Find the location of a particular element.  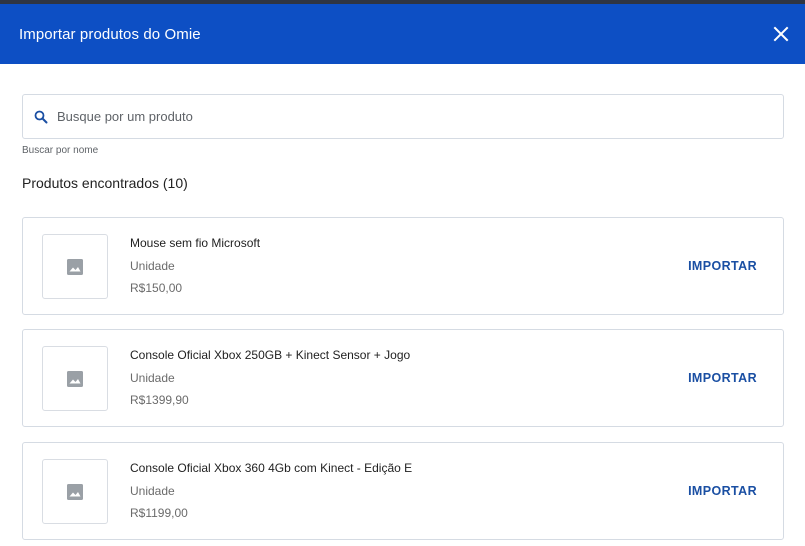

modal-header: Importar produtos do Omie is located at coordinates (402, 34).